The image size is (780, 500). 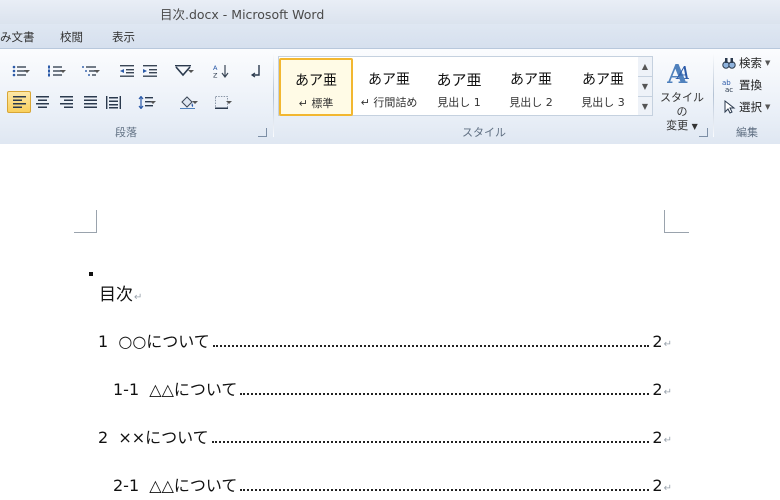 What do you see at coordinates (116, 295) in the screenshot?
I see `heading-text: 目次` at bounding box center [116, 295].